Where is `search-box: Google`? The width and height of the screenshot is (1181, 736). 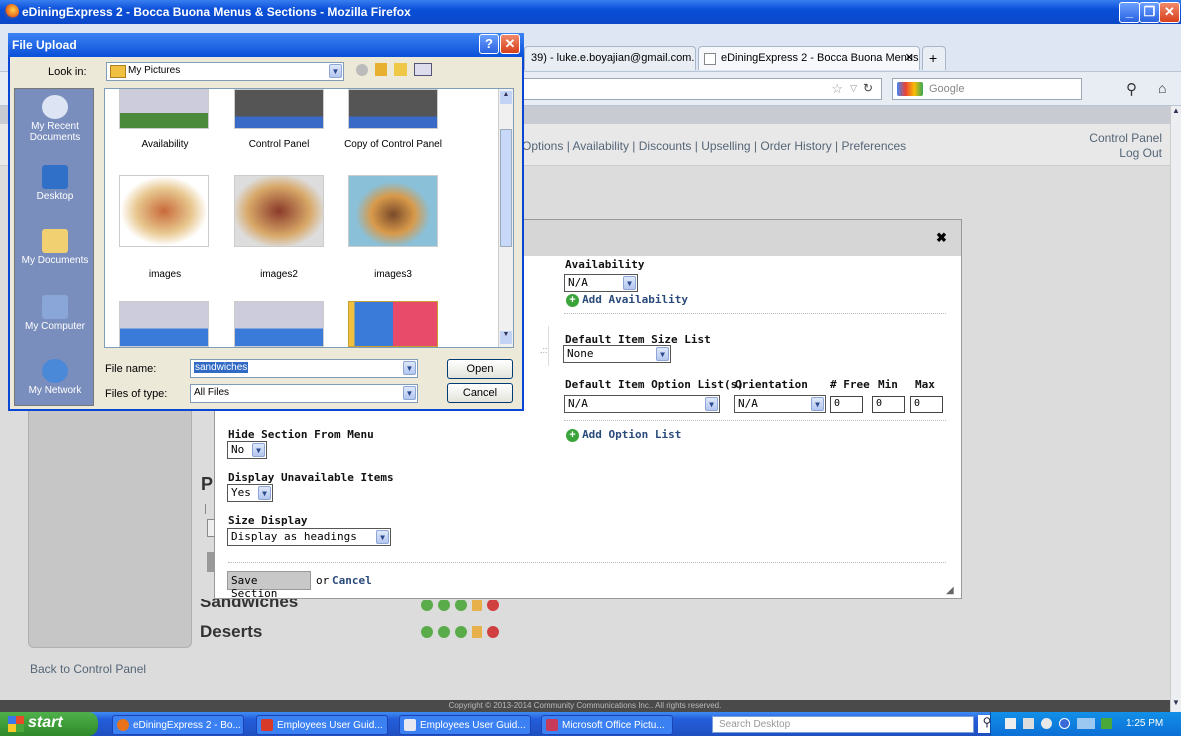 search-box: Google is located at coordinates (987, 89).